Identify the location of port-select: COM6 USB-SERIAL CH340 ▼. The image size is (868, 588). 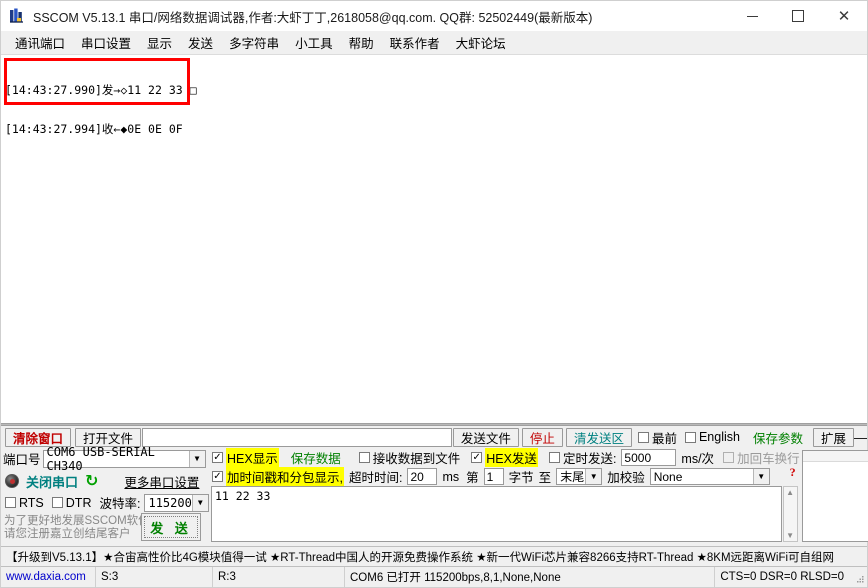
(124, 459).